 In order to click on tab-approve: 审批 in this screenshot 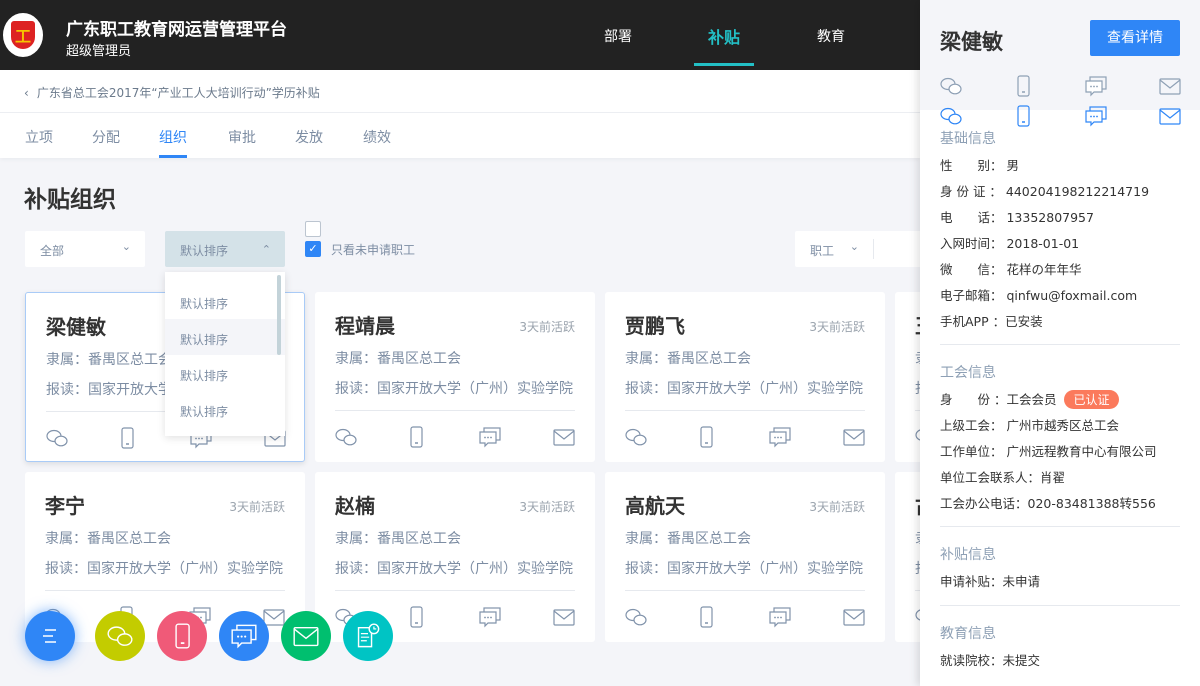, I will do `click(242, 137)`.